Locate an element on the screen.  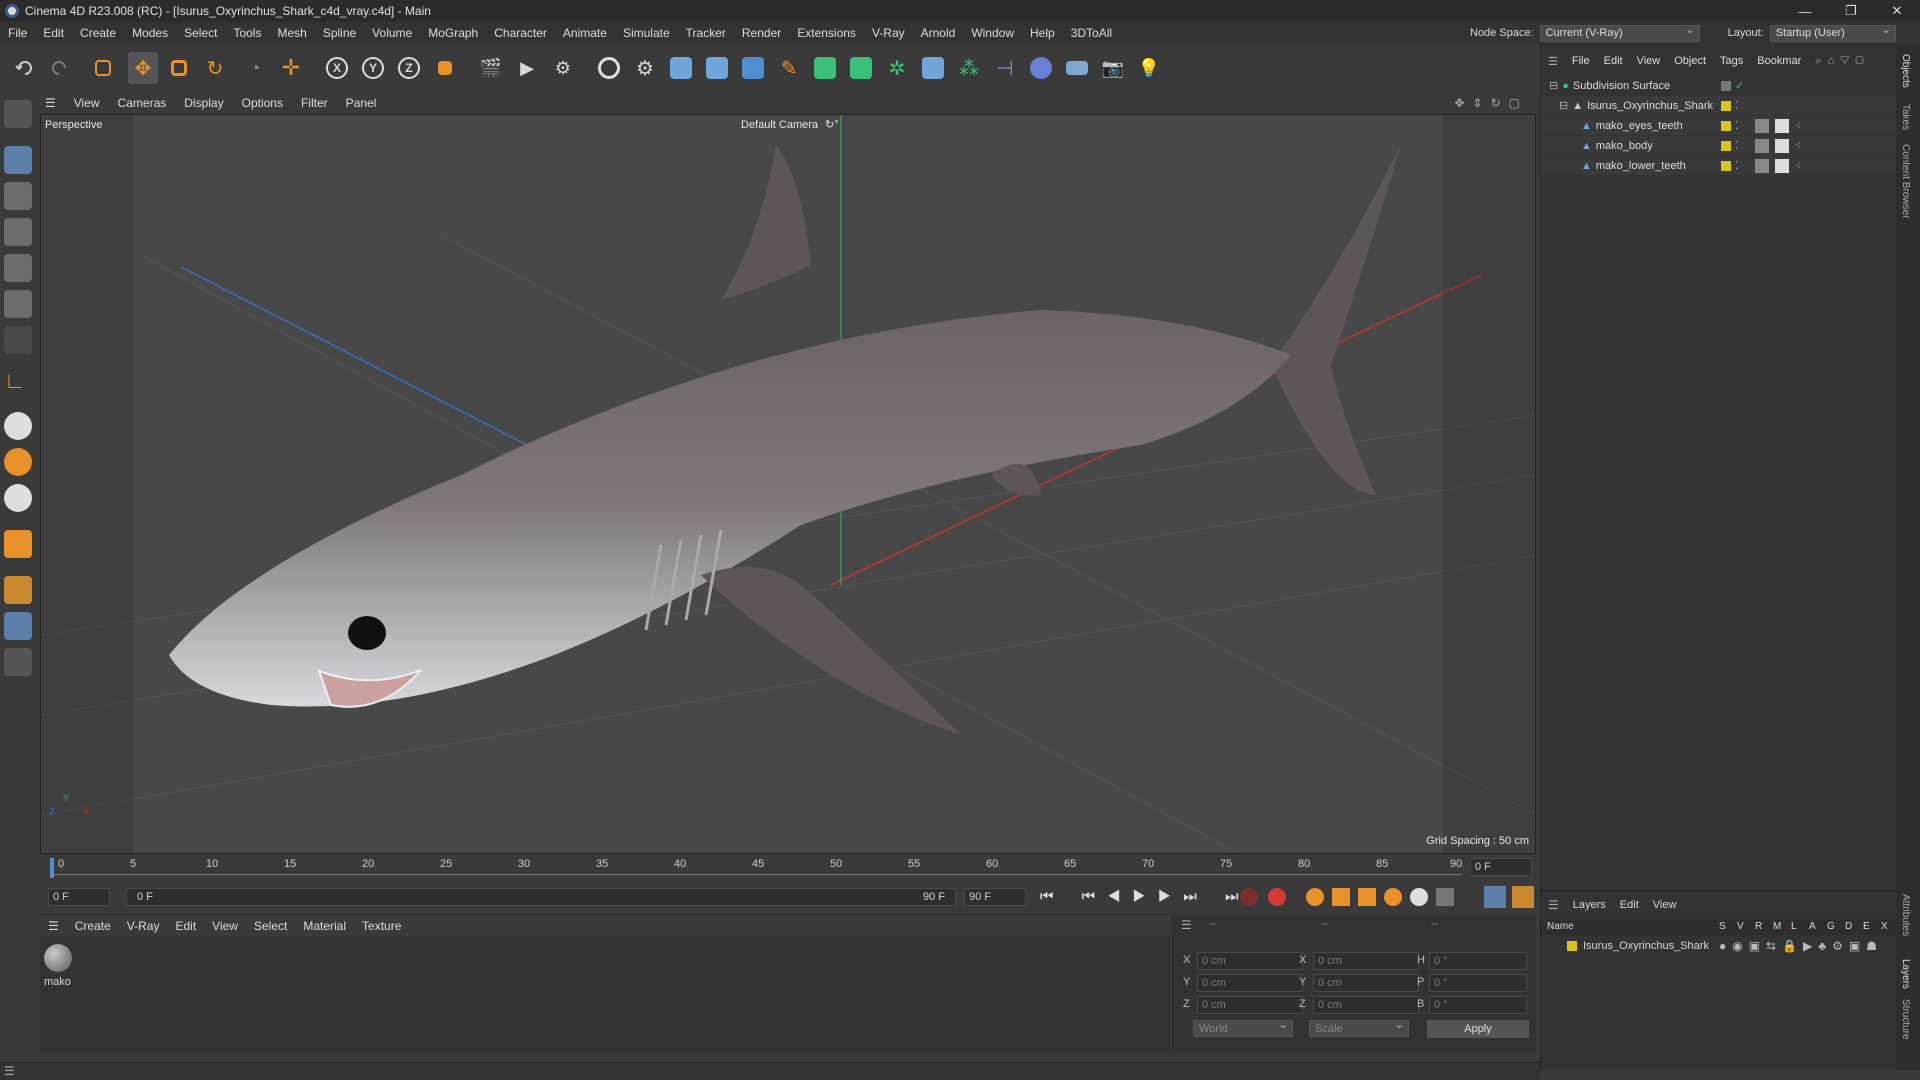
render-view-icon: 🎬 is located at coordinates (491, 68).